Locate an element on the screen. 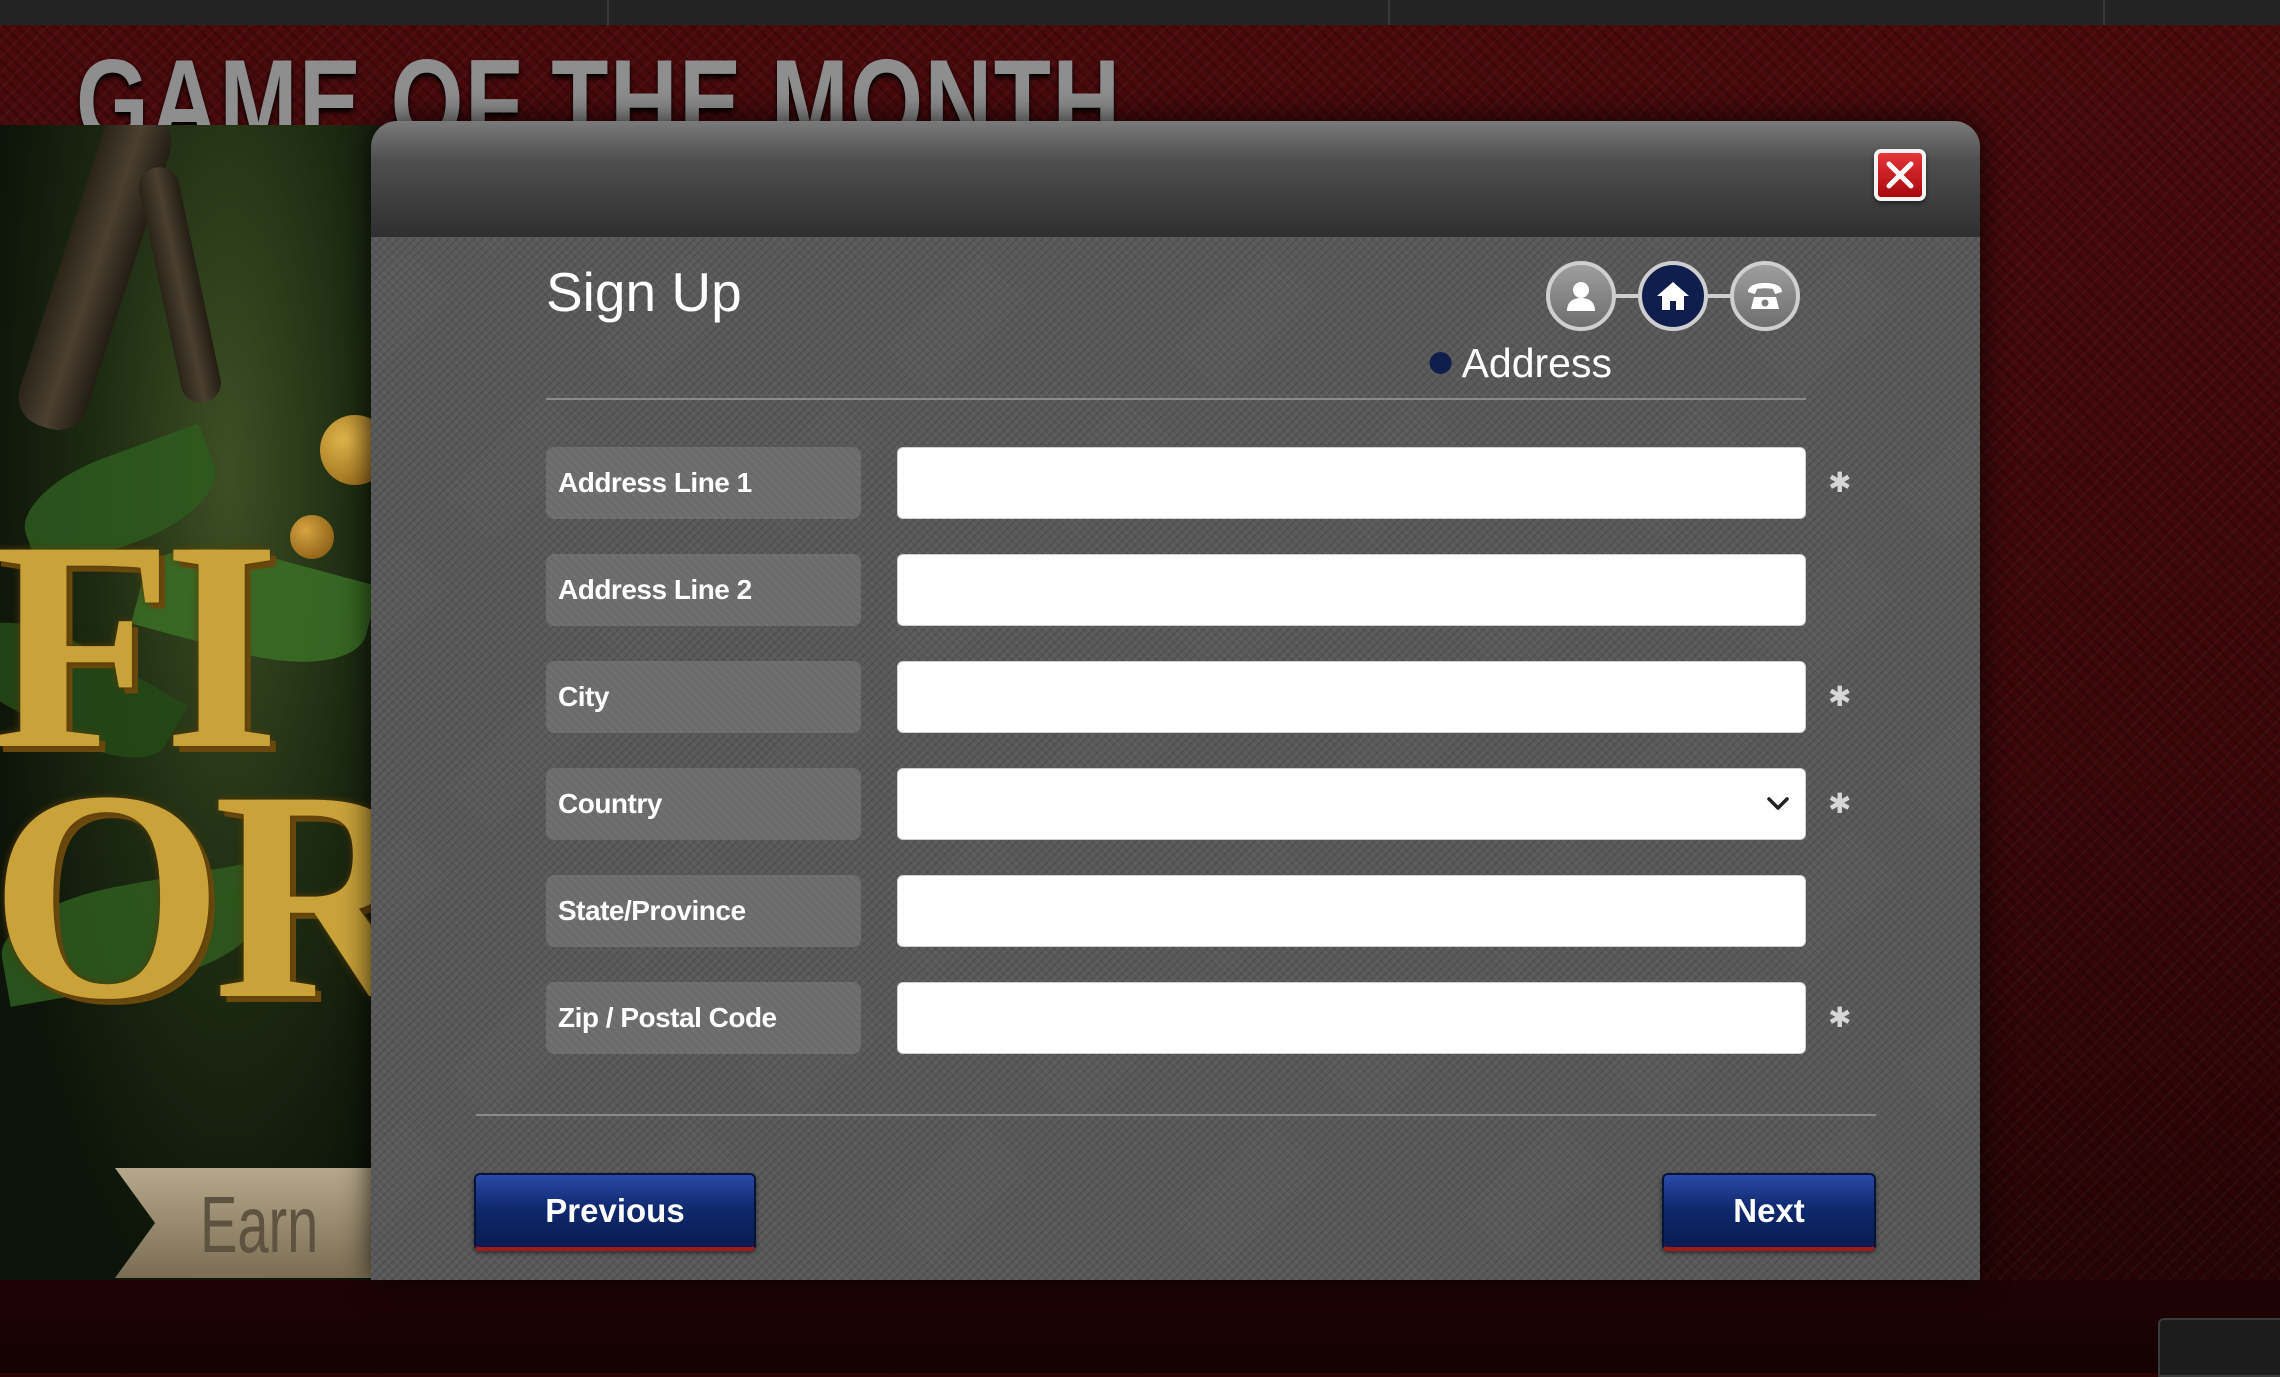 This screenshot has height=1377, width=2280. game-logo-text: FI OR is located at coordinates (215, 770).